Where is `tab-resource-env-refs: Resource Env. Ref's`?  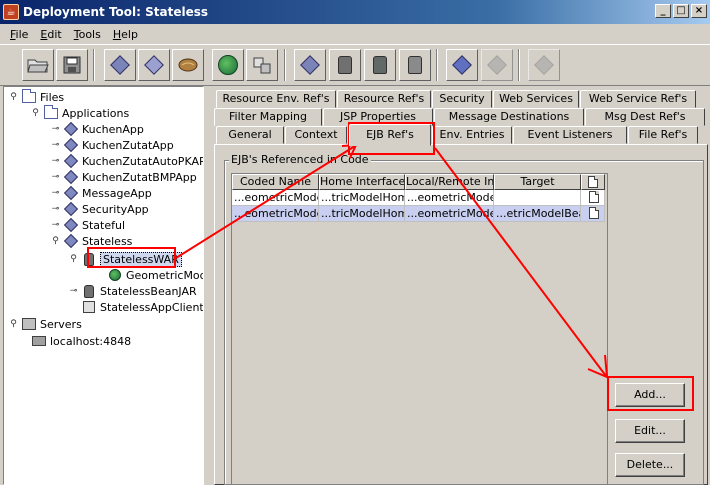 tab-resource-env-refs: Resource Env. Ref's is located at coordinates (276, 99).